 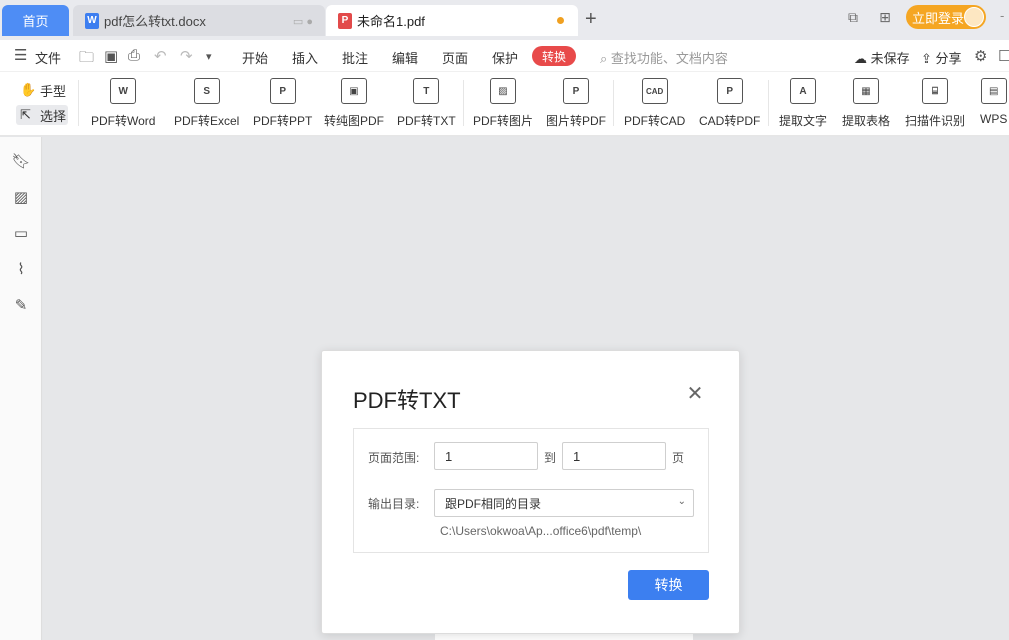 I want to click on output-path-text: C:\Users\okwoa\Ap...office6\pdf\temp\, so click(x=541, y=531).